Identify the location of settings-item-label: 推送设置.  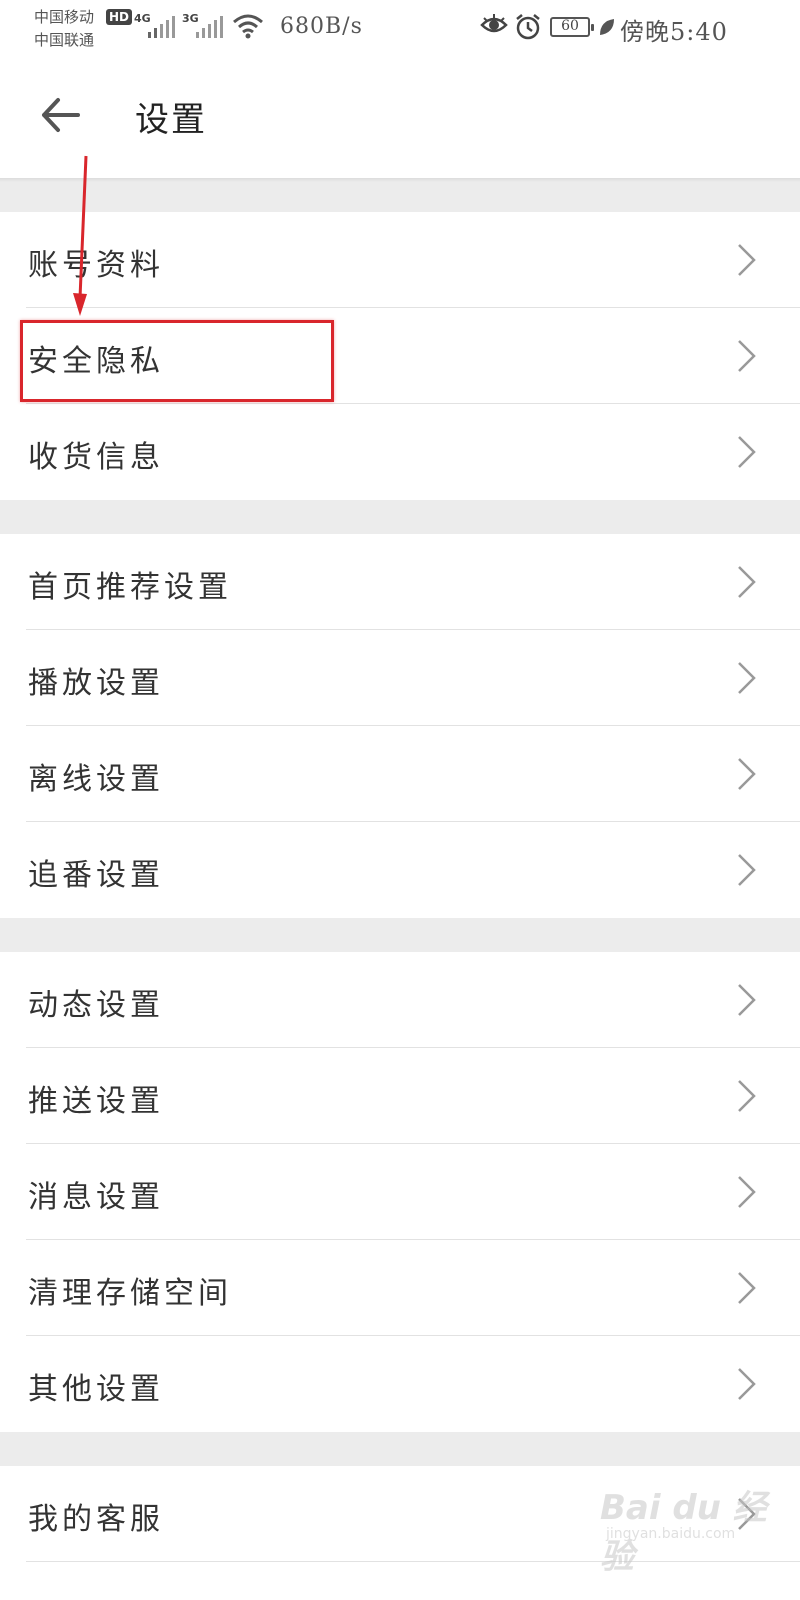
(96, 1101).